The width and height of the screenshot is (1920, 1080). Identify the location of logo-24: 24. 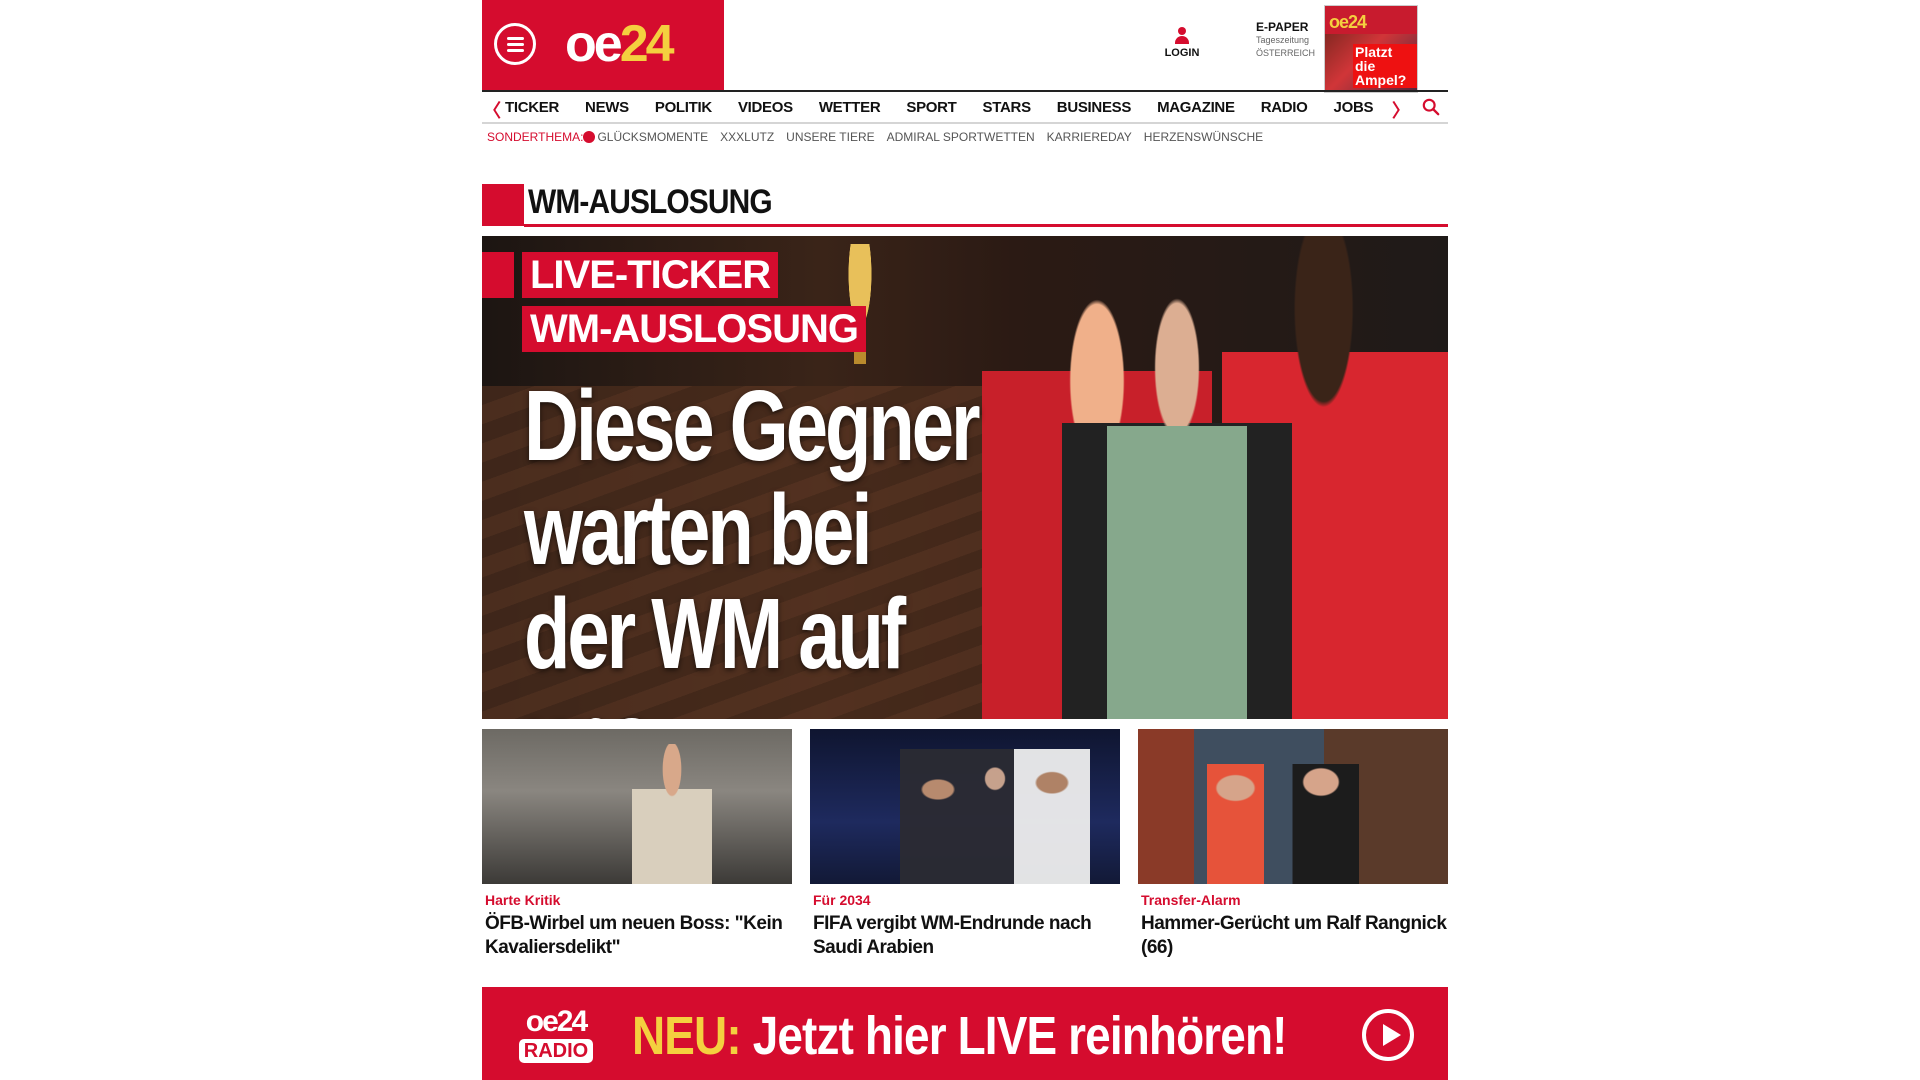
(647, 44).